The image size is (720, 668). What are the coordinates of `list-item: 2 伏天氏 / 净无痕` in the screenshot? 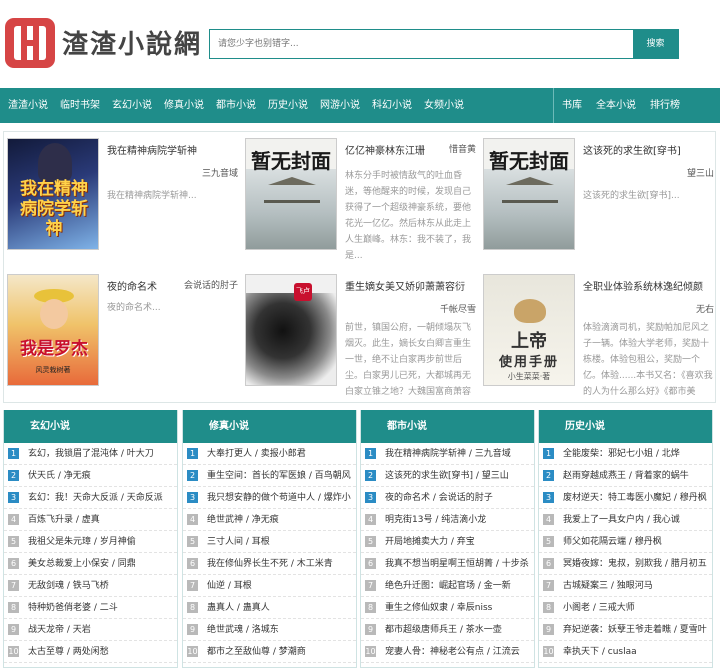 It's located at (90, 476).